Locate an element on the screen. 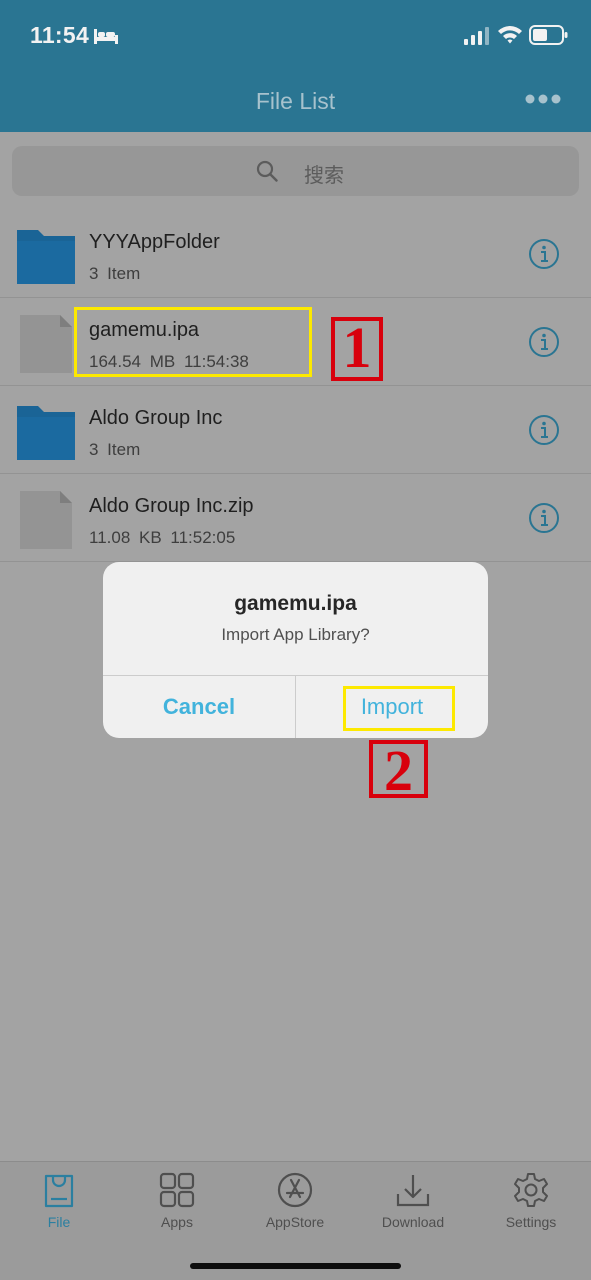 The width and height of the screenshot is (591, 1280). ellipsis-icon is located at coordinates (543, 99).